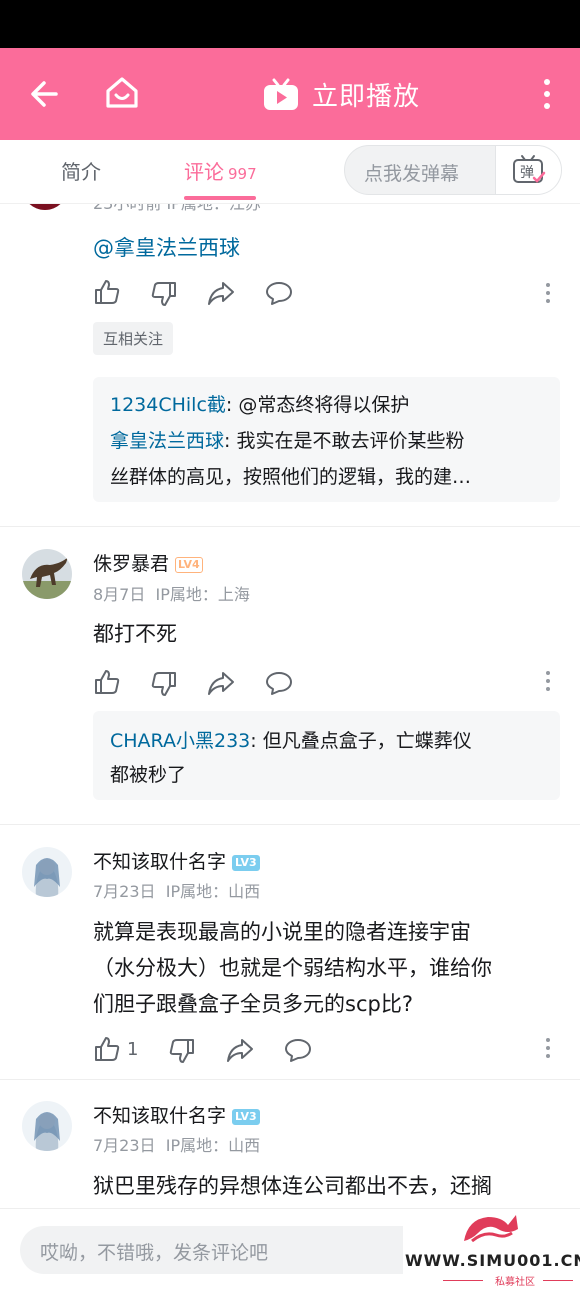 This screenshot has height=1290, width=580. I want to click on reply-line: CHARA小黑233: 但凡叠点盒子，亡蝶葬仪, so click(291, 741).